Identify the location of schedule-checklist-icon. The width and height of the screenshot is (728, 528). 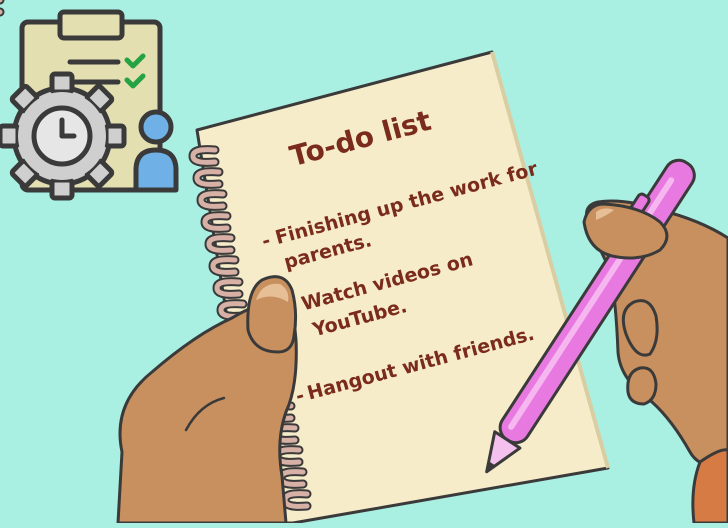
(89, 105).